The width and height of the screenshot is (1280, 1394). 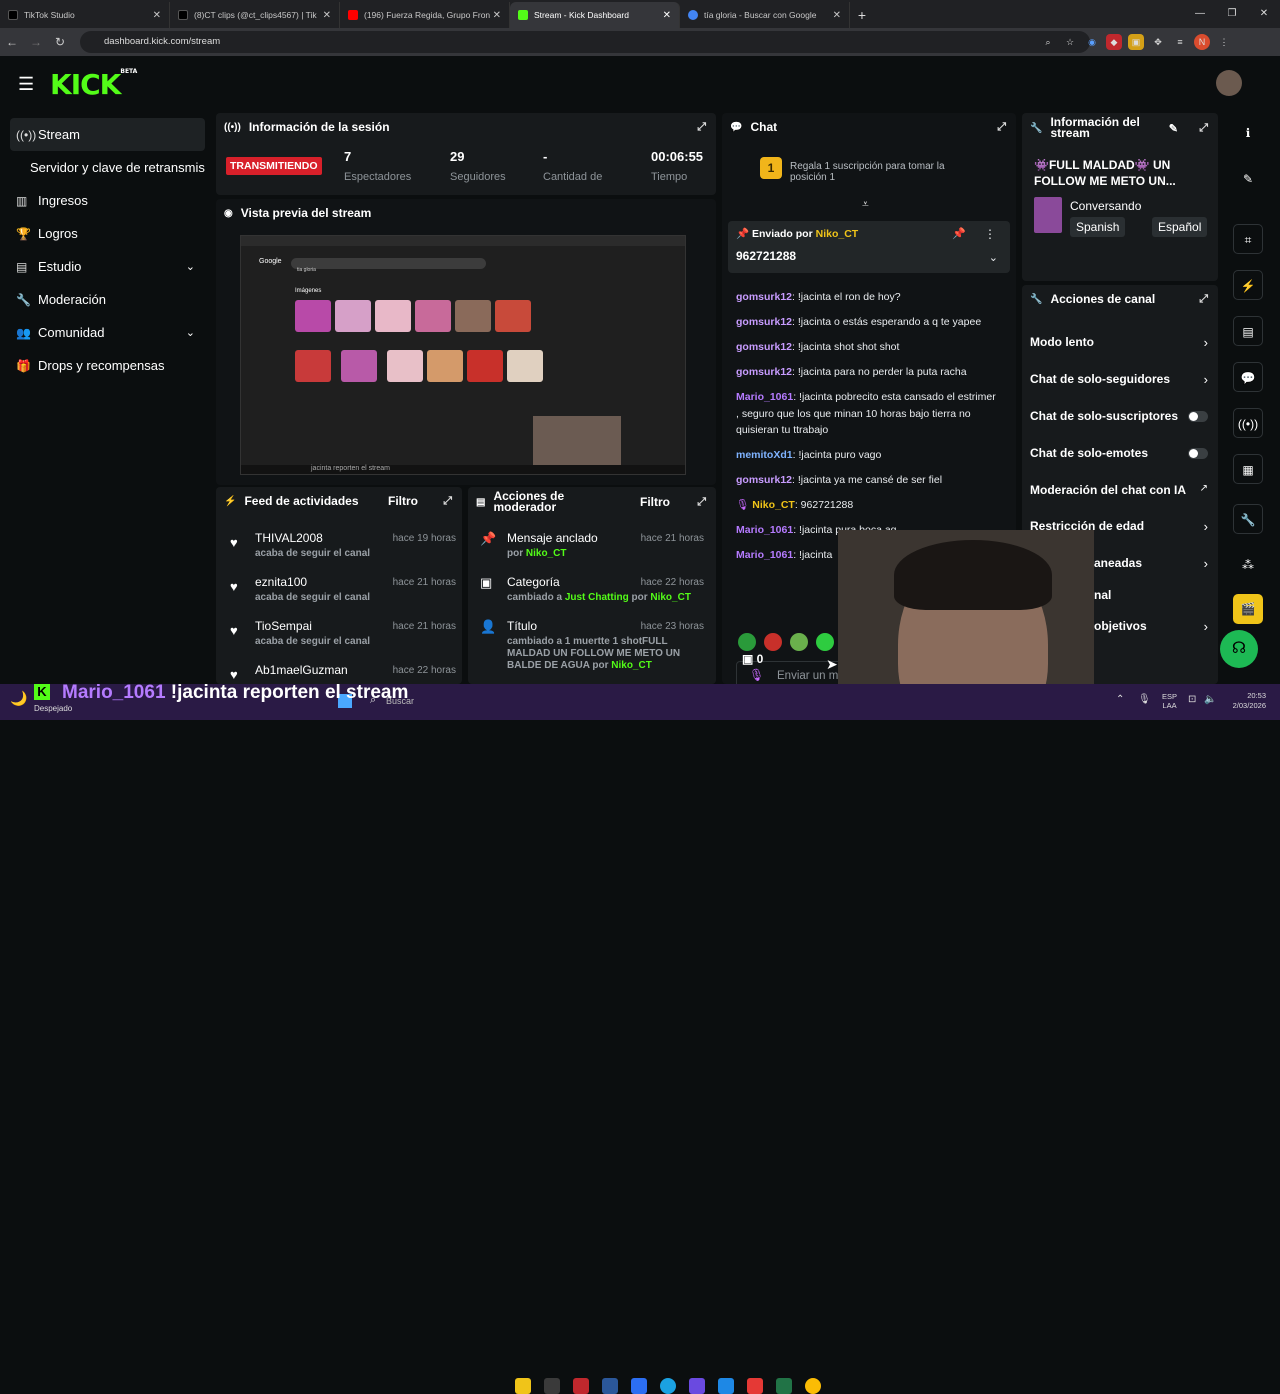 I want to click on category-thumbnail, so click(x=1048, y=215).